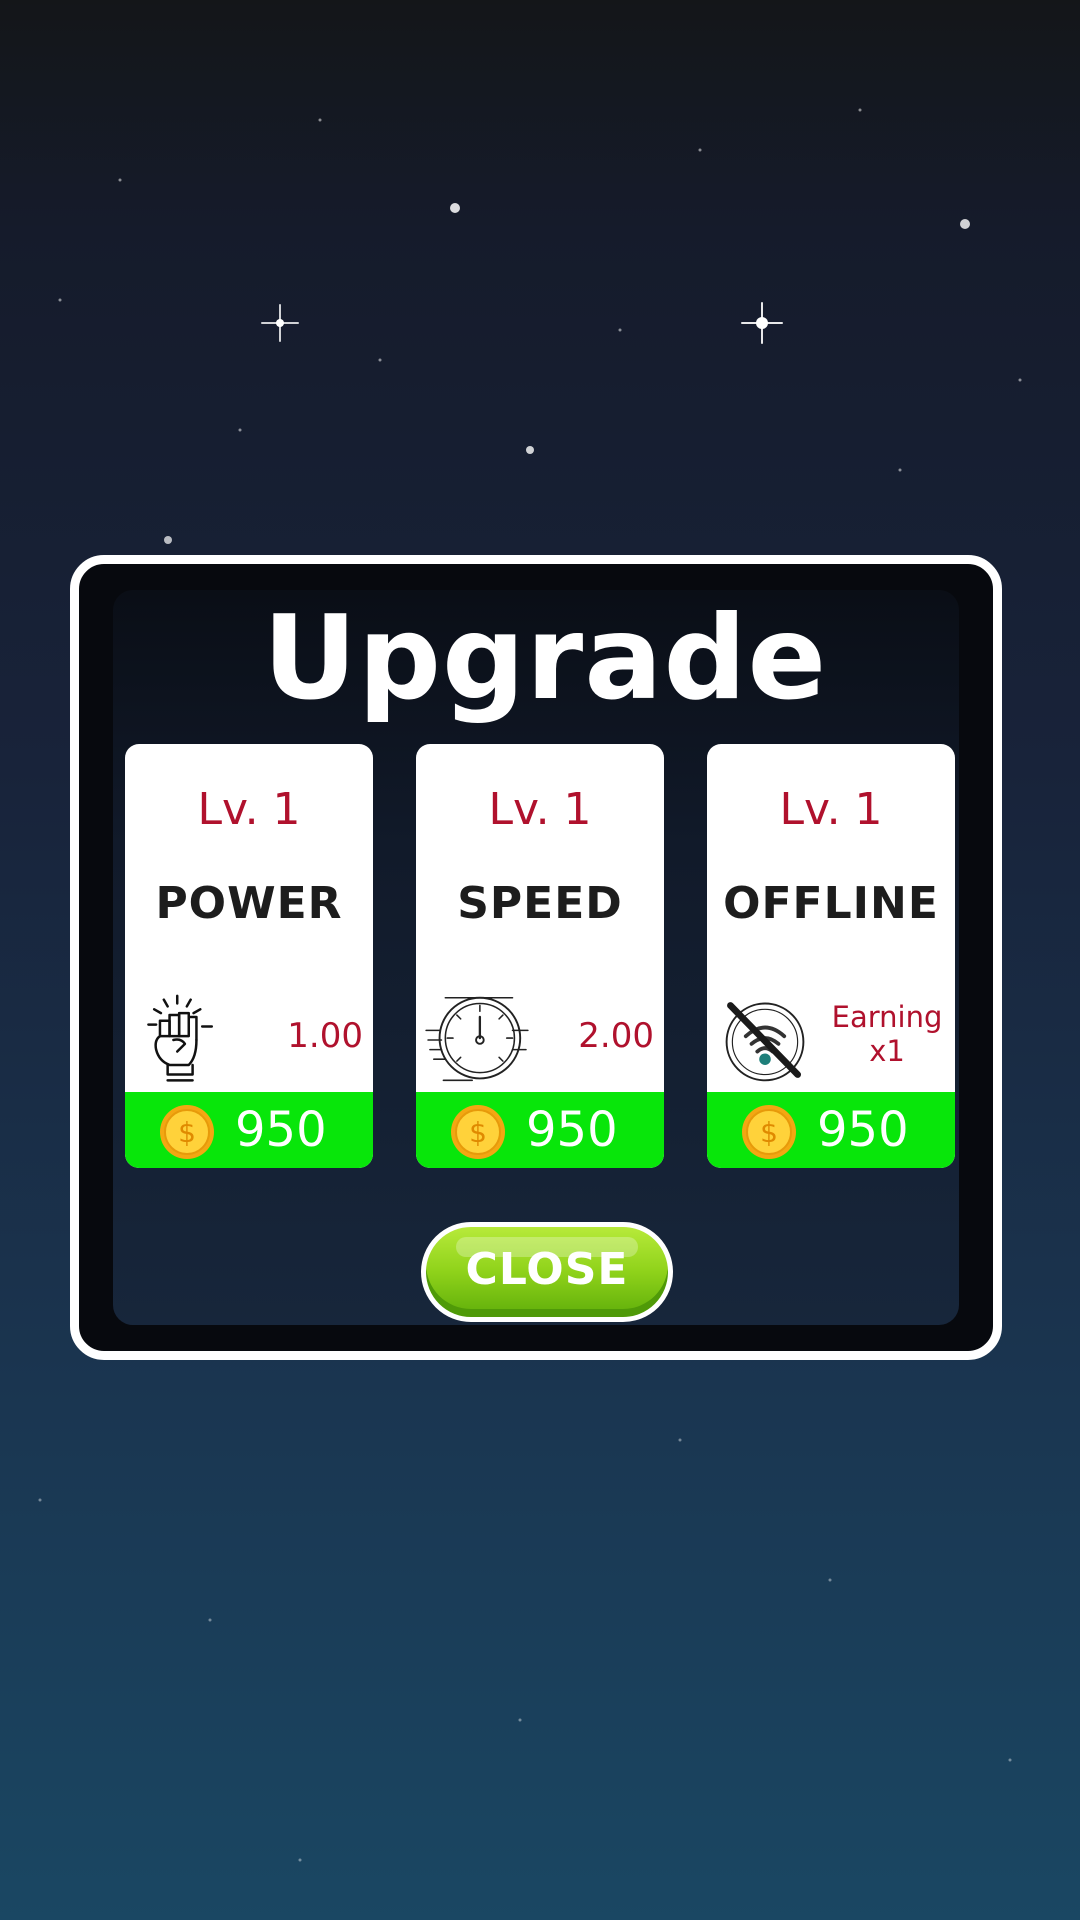 The image size is (1080, 1920). Describe the element at coordinates (831, 956) in the screenshot. I see `upgrade-card-offline: Lv. 1 OFFLINE Earning x1 $ 950` at that location.